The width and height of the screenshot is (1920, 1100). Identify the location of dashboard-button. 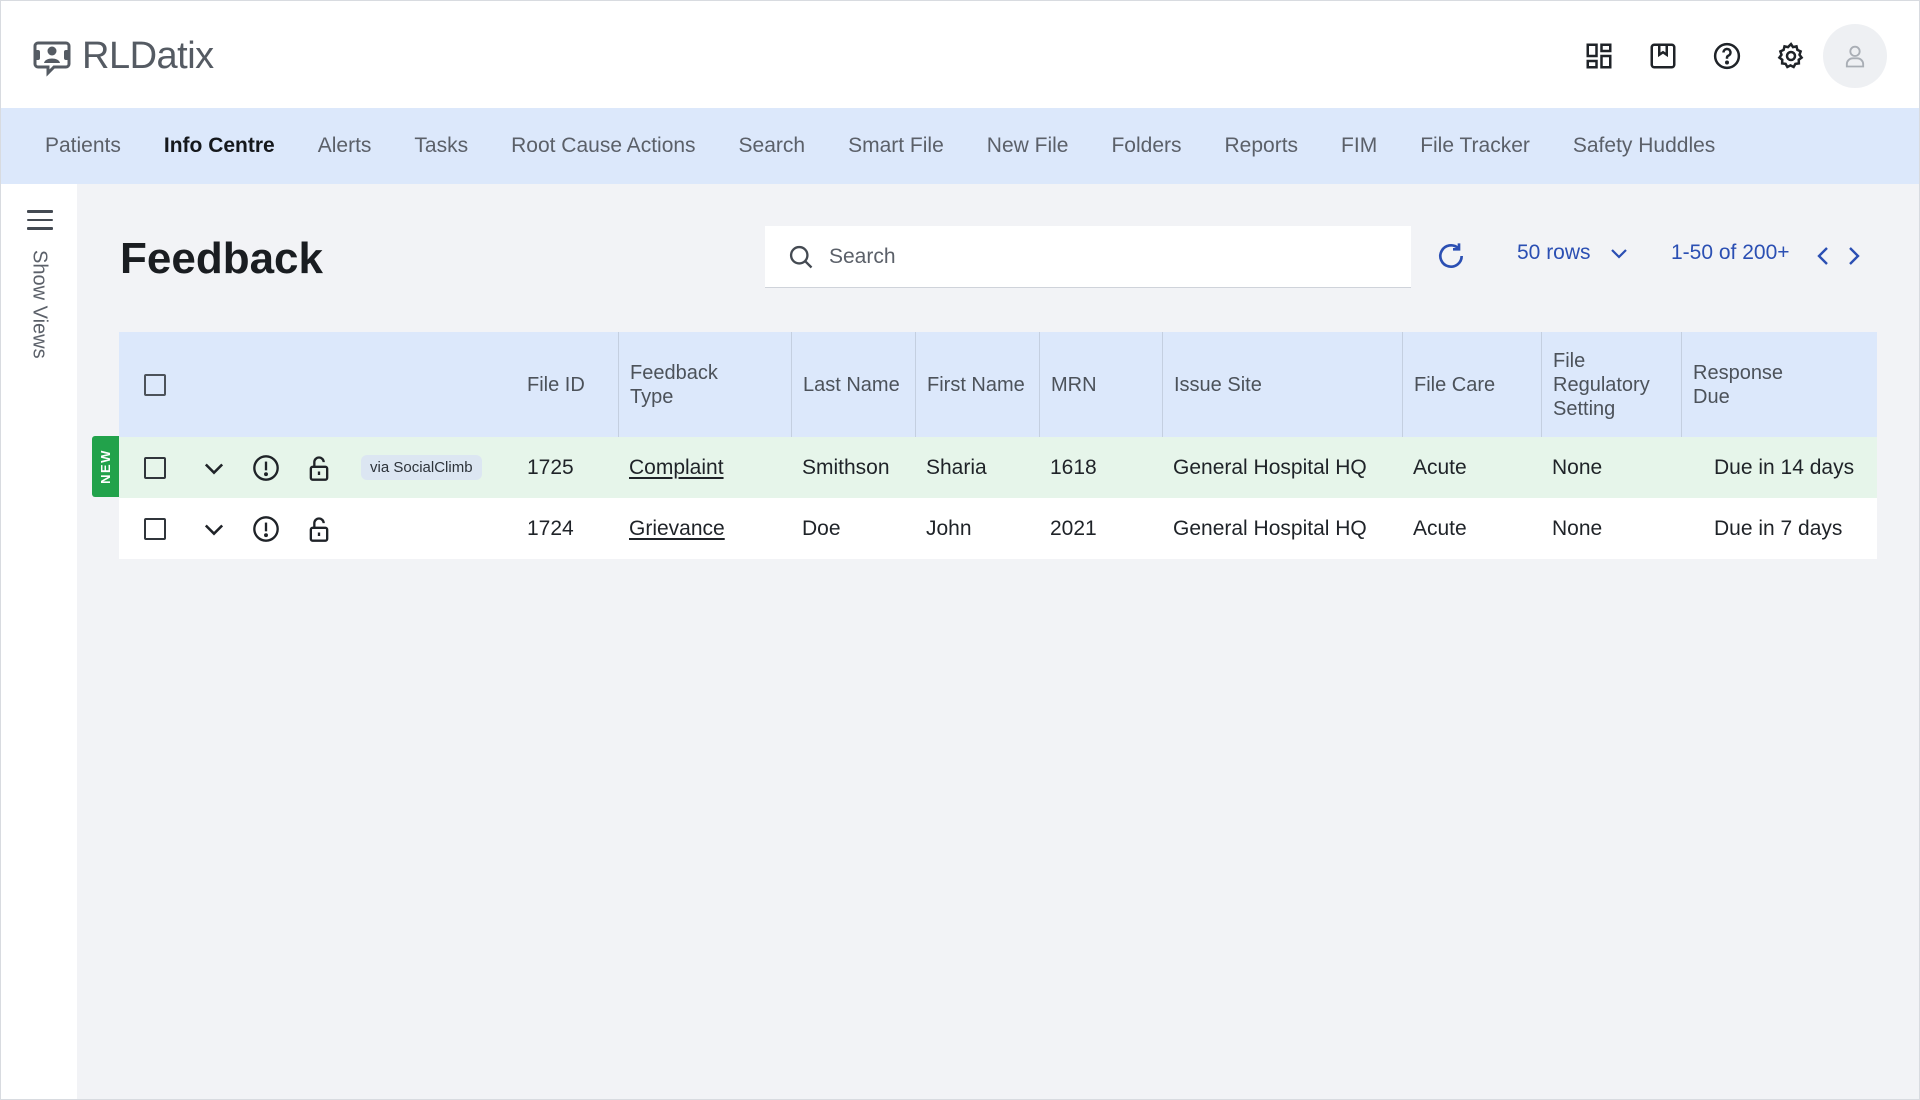
(1599, 56).